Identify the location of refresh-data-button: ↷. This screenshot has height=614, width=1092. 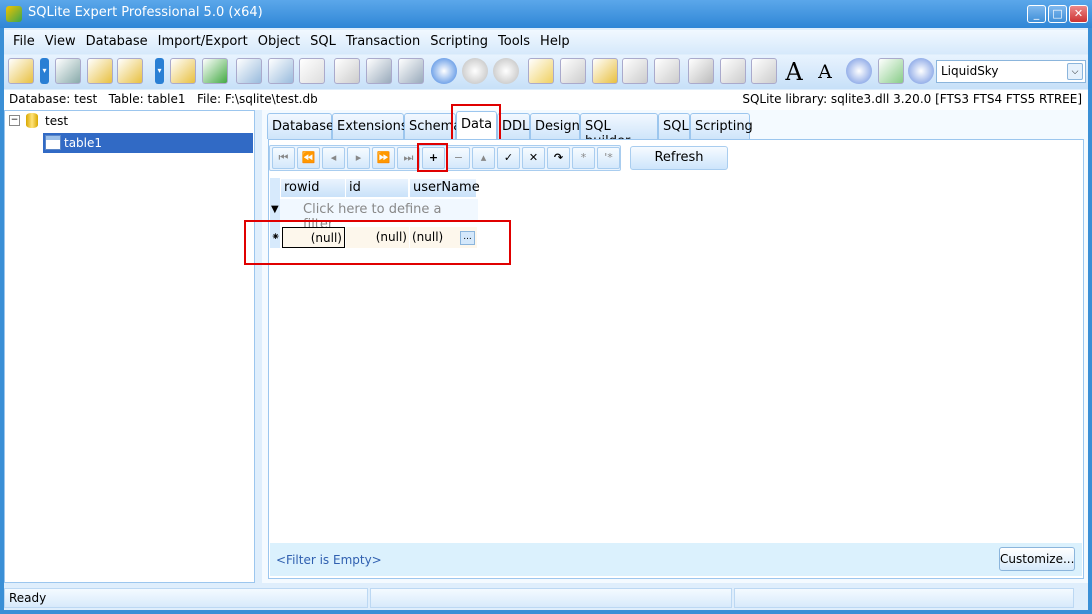
(558, 158).